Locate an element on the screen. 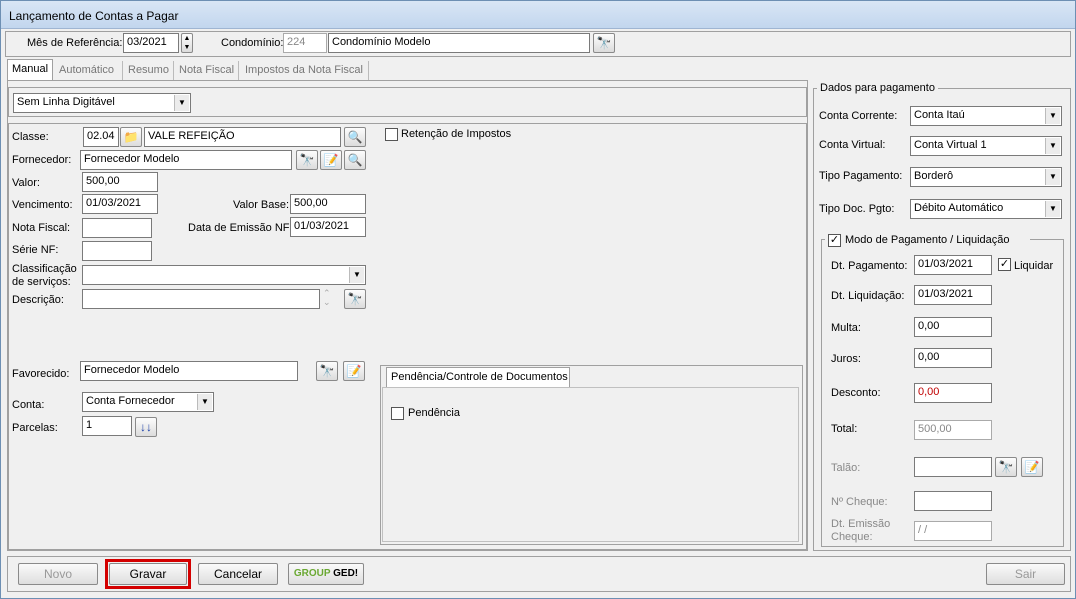  conta-virtual-value: Conta Virtual 1 is located at coordinates (950, 145).